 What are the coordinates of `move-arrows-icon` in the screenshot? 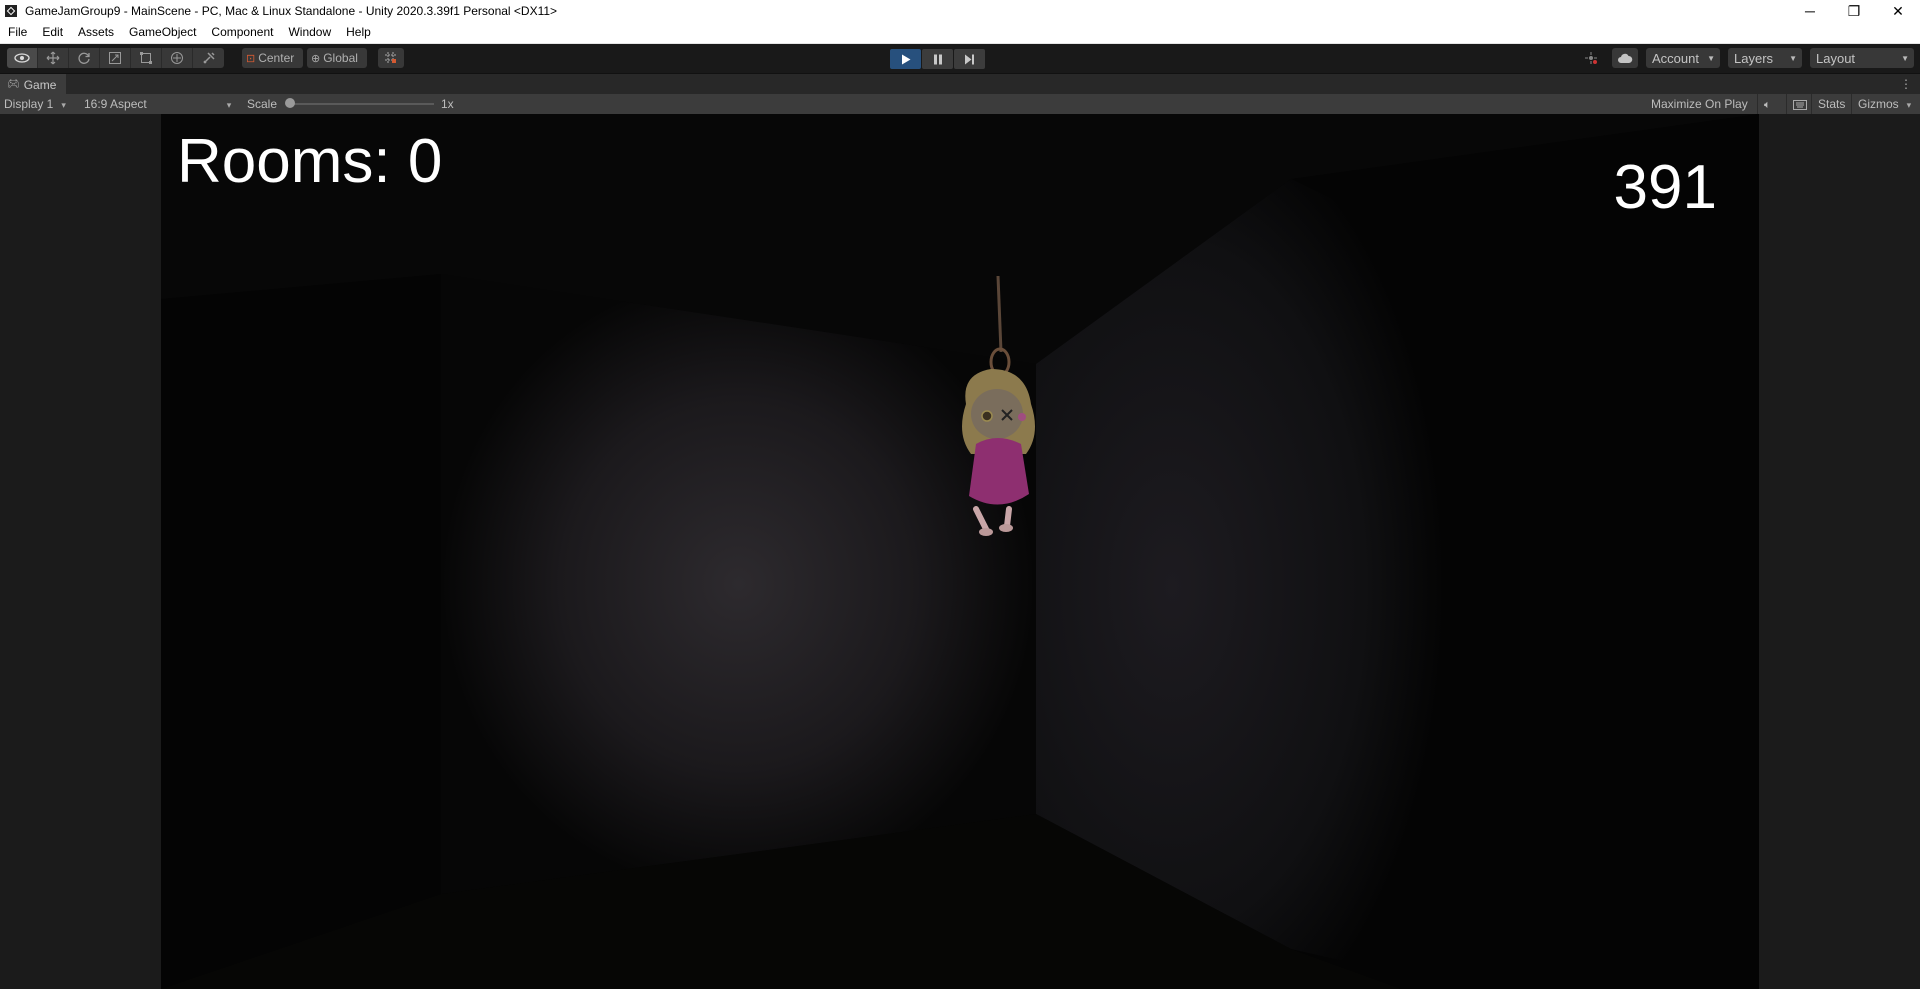 It's located at (53, 58).